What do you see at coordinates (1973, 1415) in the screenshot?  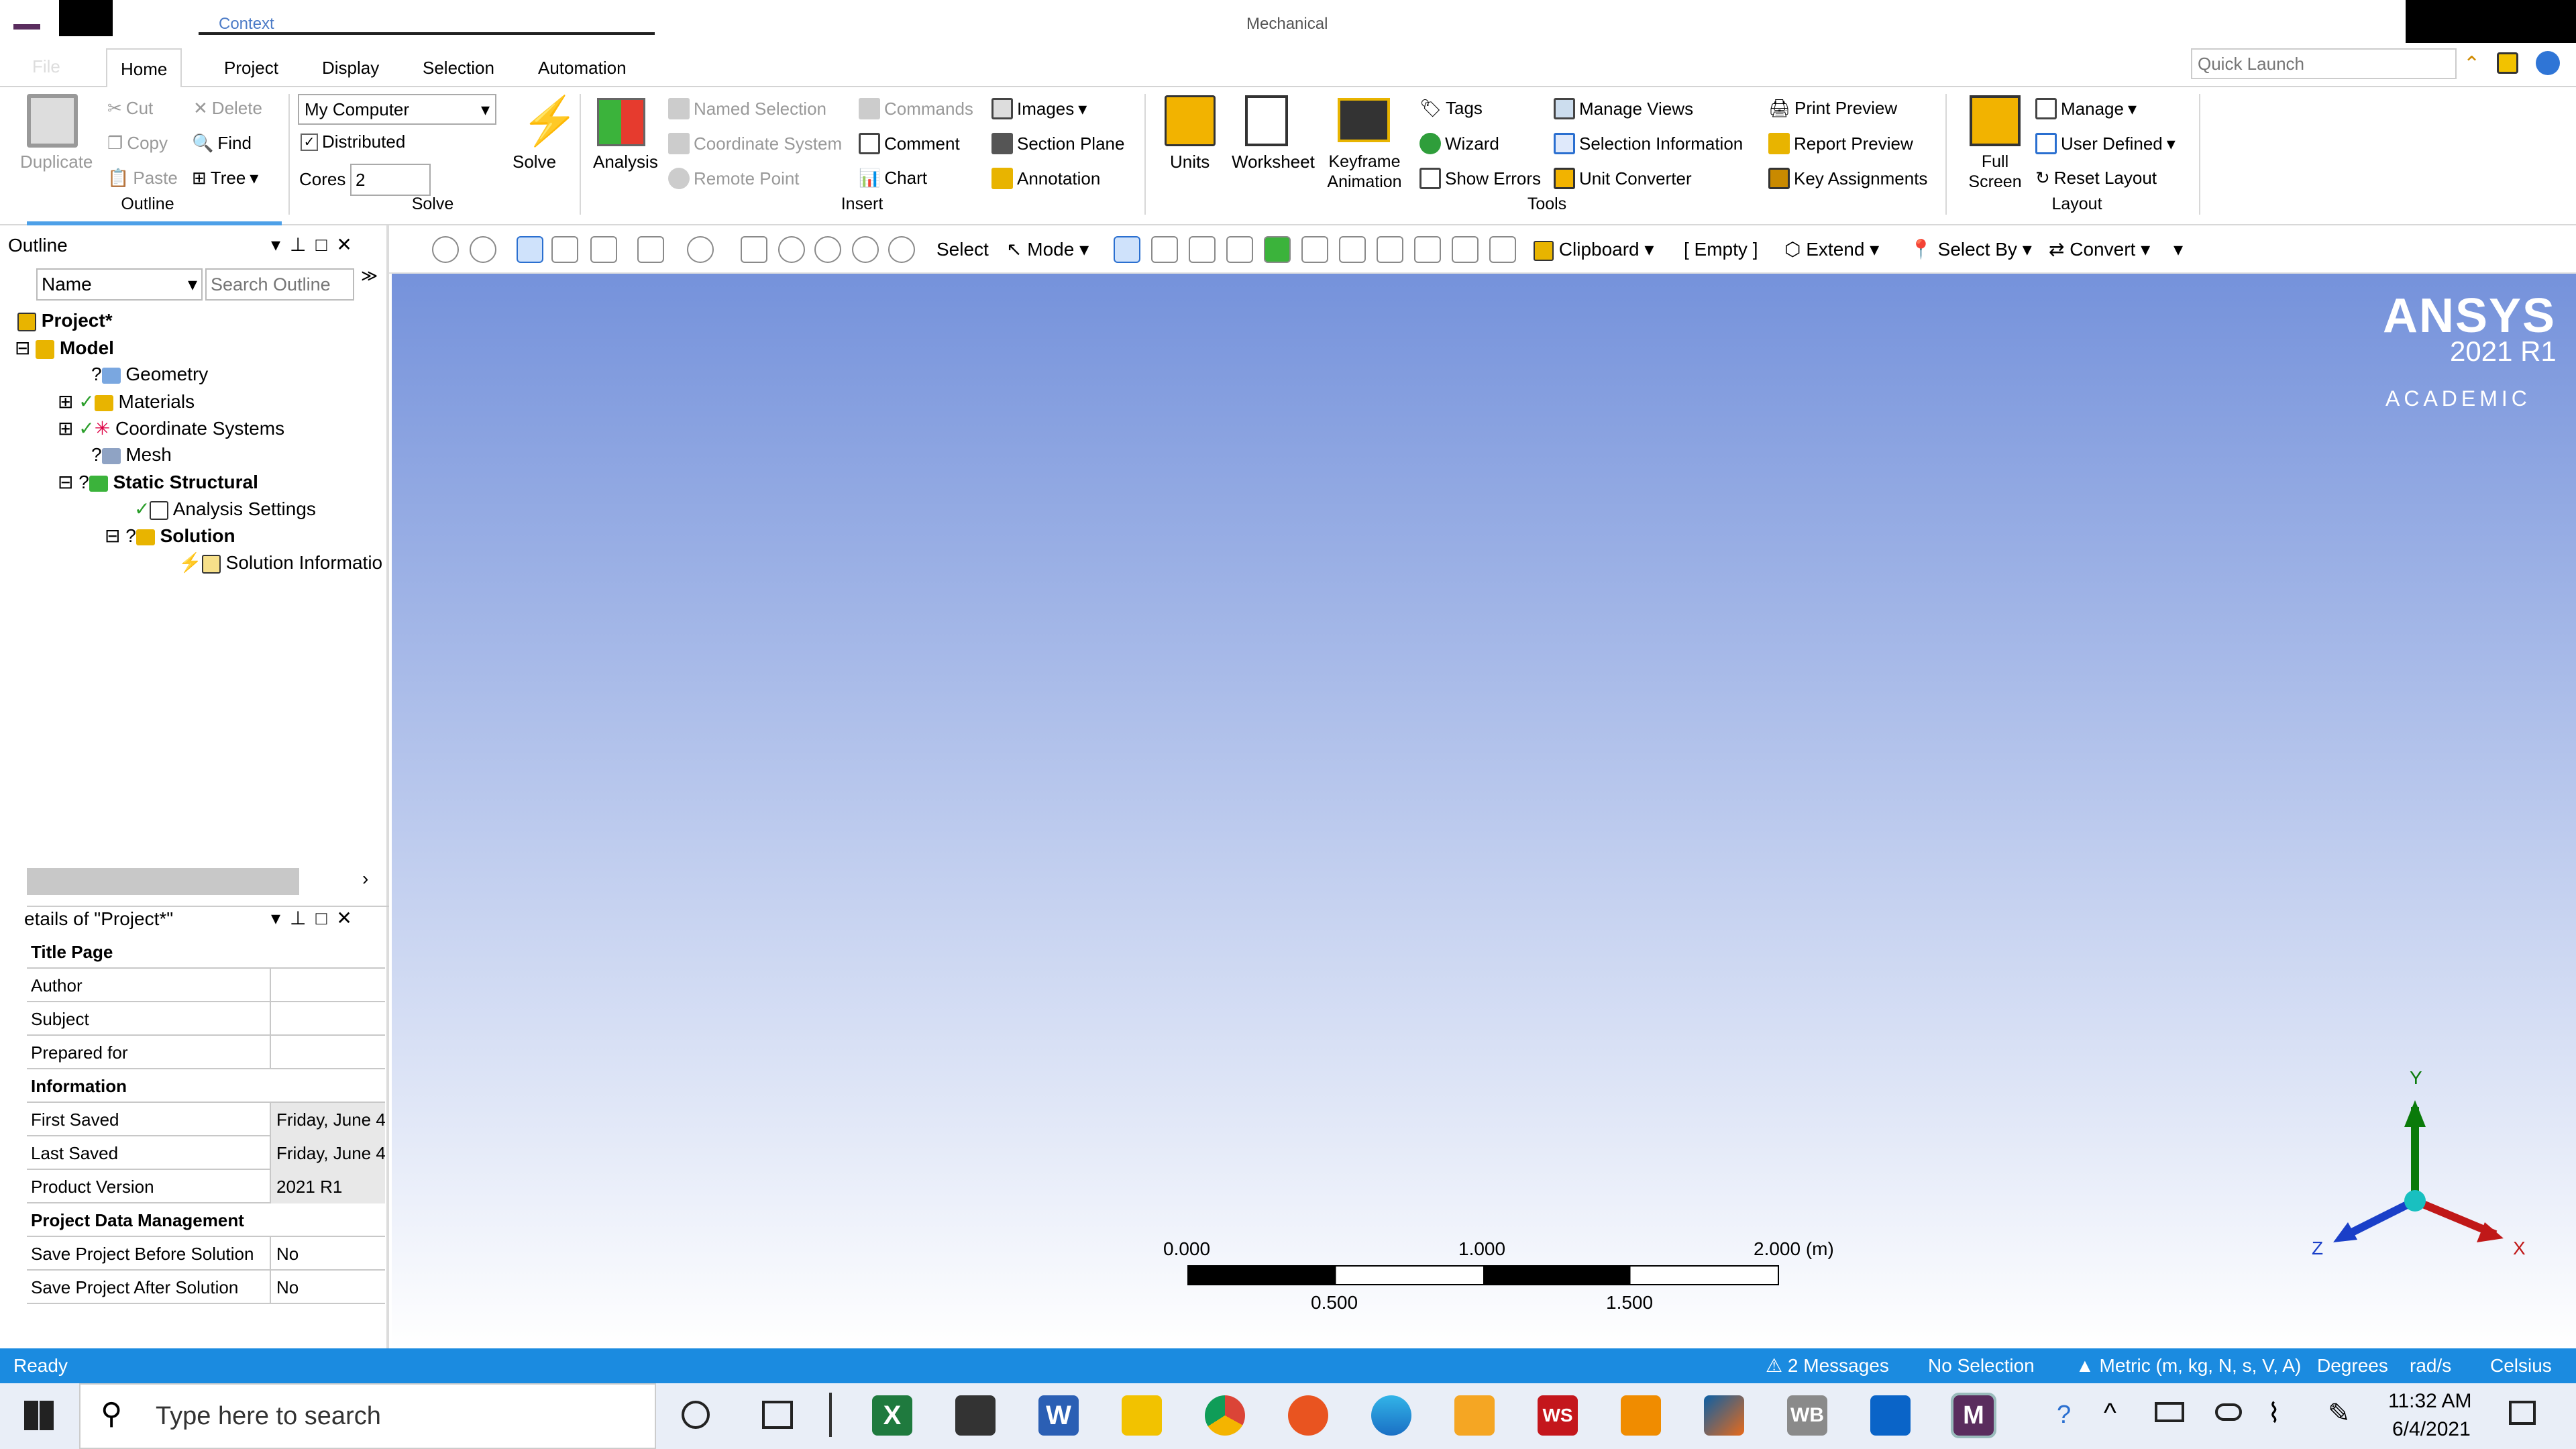 I see `mechanical-icon: M` at bounding box center [1973, 1415].